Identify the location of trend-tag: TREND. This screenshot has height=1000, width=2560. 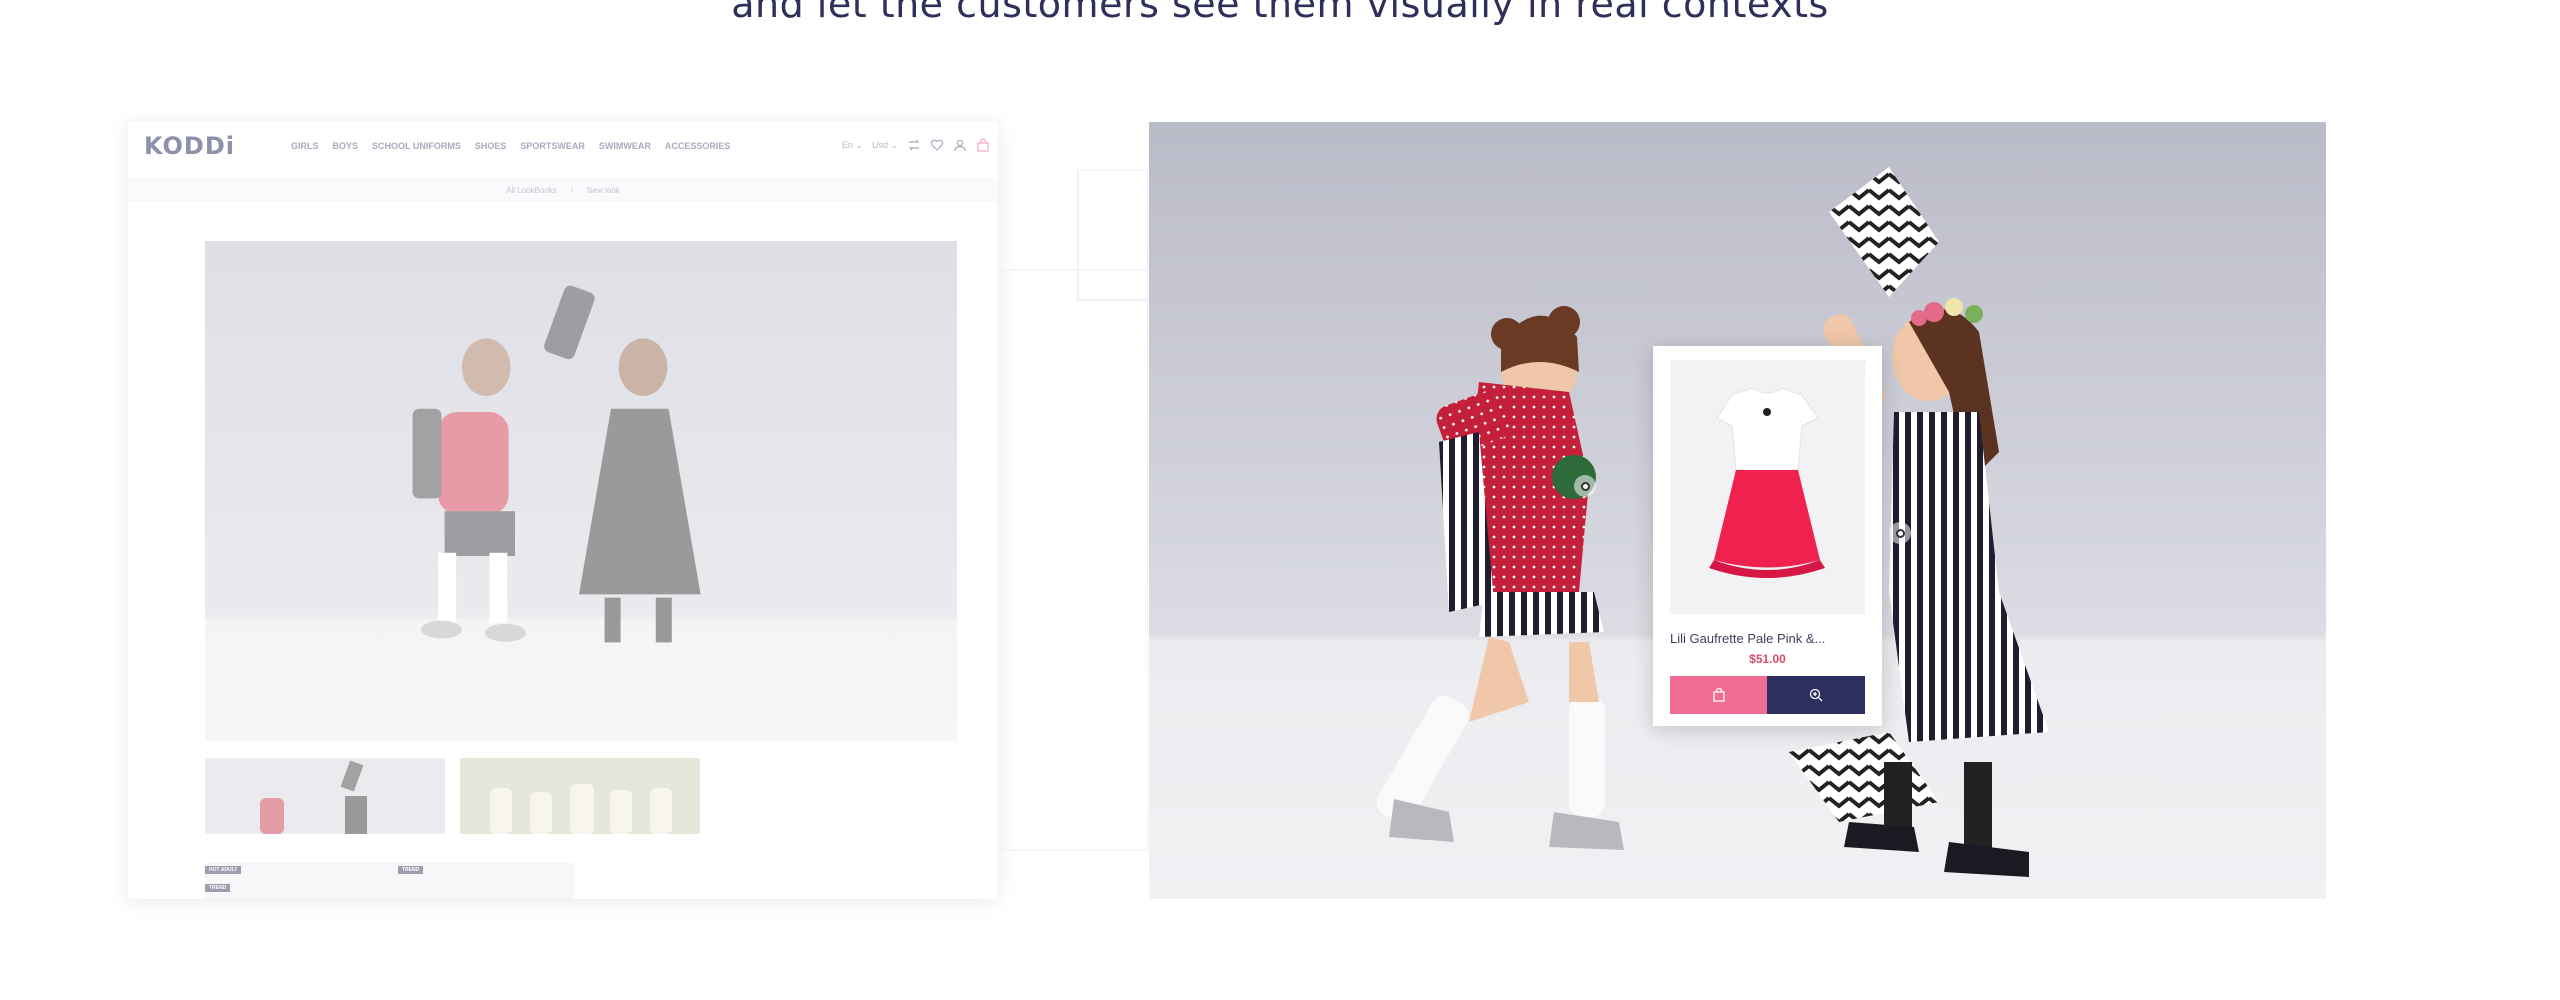
(218, 888).